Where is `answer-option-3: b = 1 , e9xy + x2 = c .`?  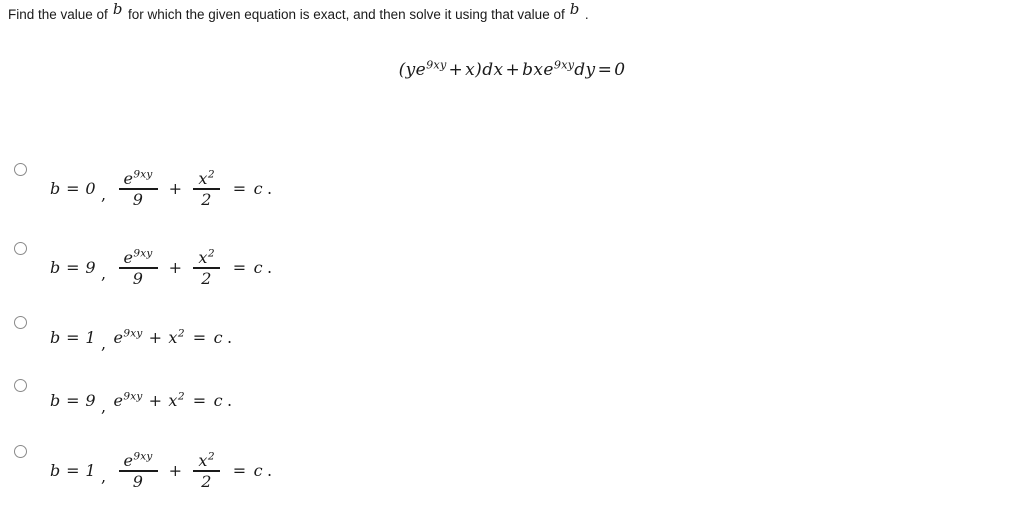 answer-option-3: b = 1 , e9xy + x2 = c . is located at coordinates (512, 337).